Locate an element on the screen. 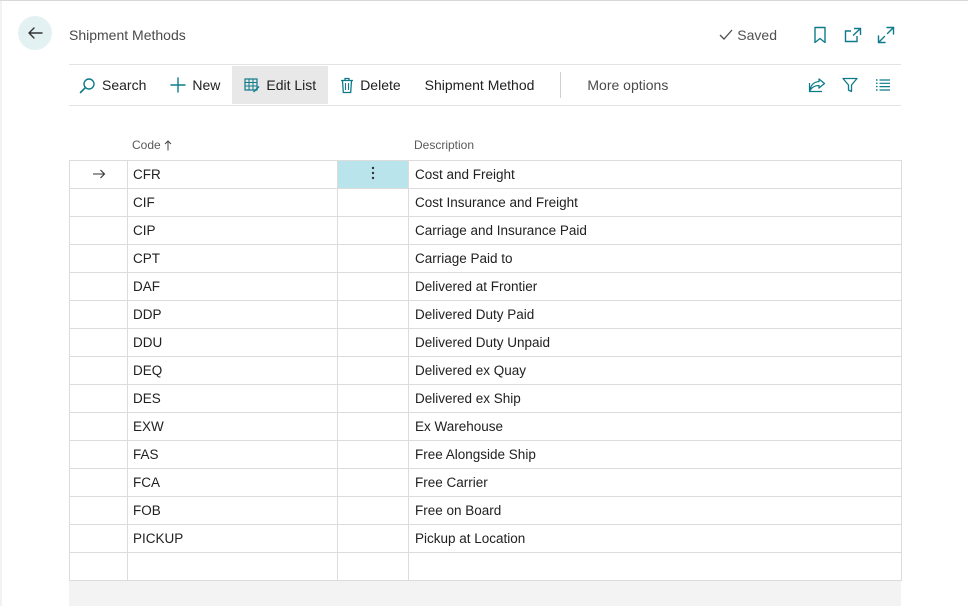  table-row: CIP Carriage and Insurance Paid is located at coordinates (485, 230).